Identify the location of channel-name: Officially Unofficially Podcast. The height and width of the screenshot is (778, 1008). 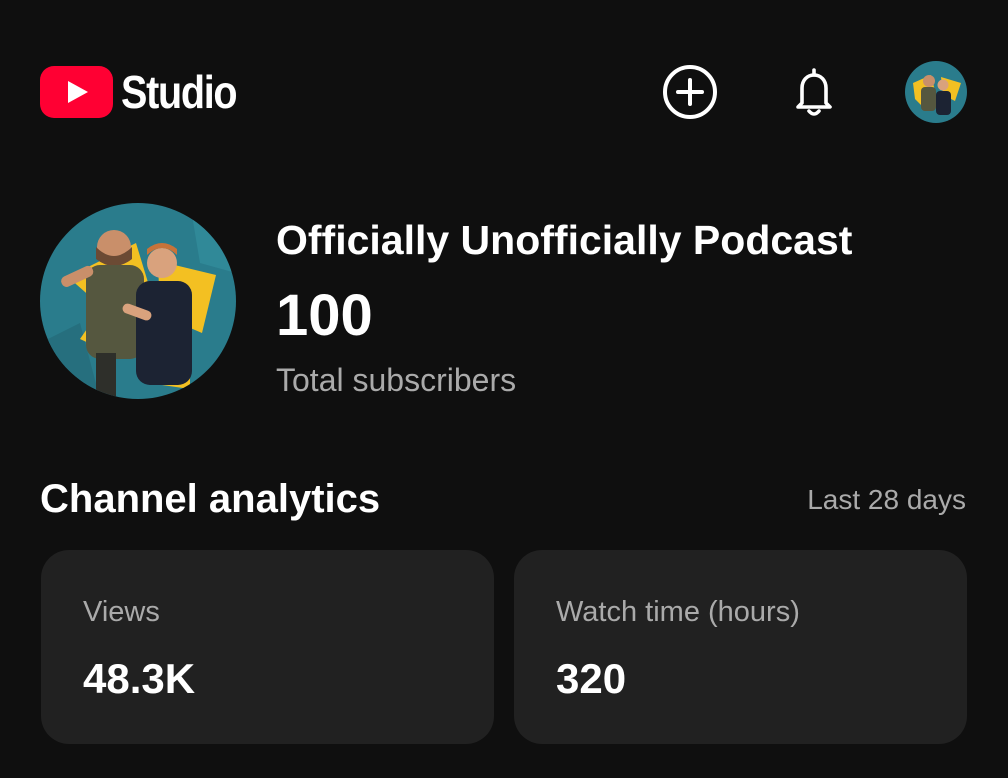
(564, 240).